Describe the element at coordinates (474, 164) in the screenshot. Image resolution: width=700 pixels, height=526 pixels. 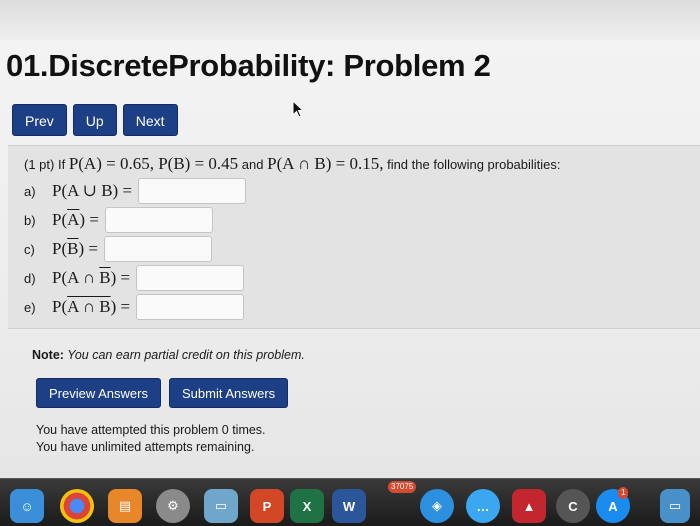
I see `instruction-text: find the following probabilities:` at that location.